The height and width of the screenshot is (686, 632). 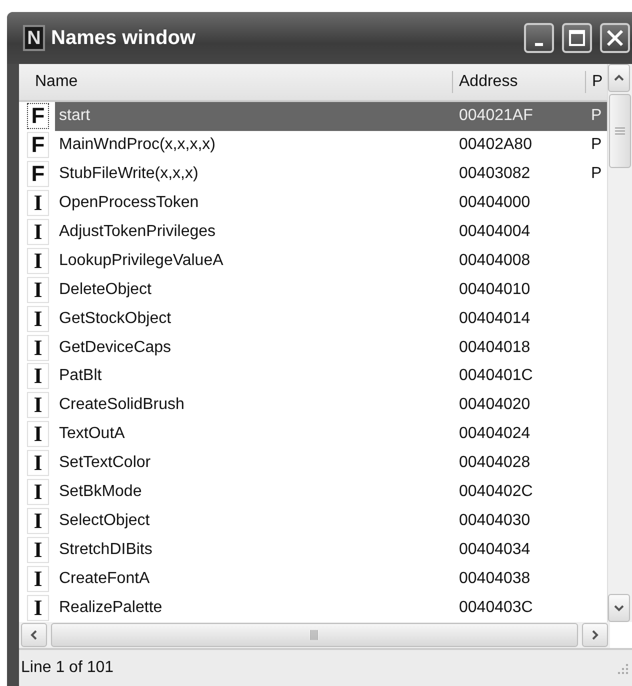 I want to click on scroll-up-button, so click(x=619, y=78).